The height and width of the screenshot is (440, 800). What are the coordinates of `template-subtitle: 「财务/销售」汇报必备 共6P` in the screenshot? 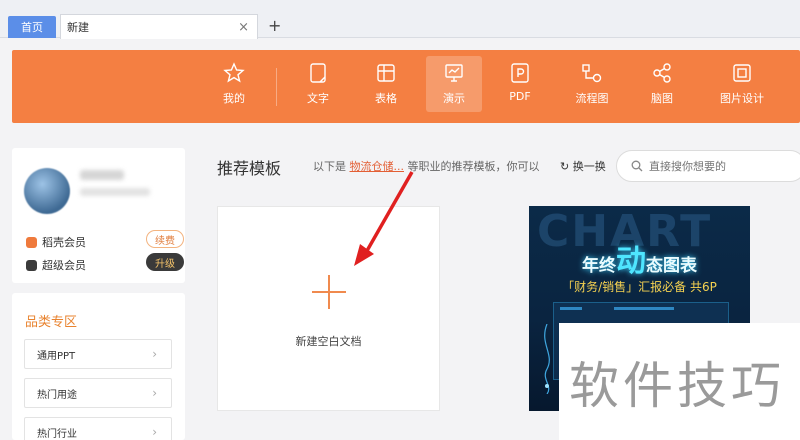 It's located at (639, 287).